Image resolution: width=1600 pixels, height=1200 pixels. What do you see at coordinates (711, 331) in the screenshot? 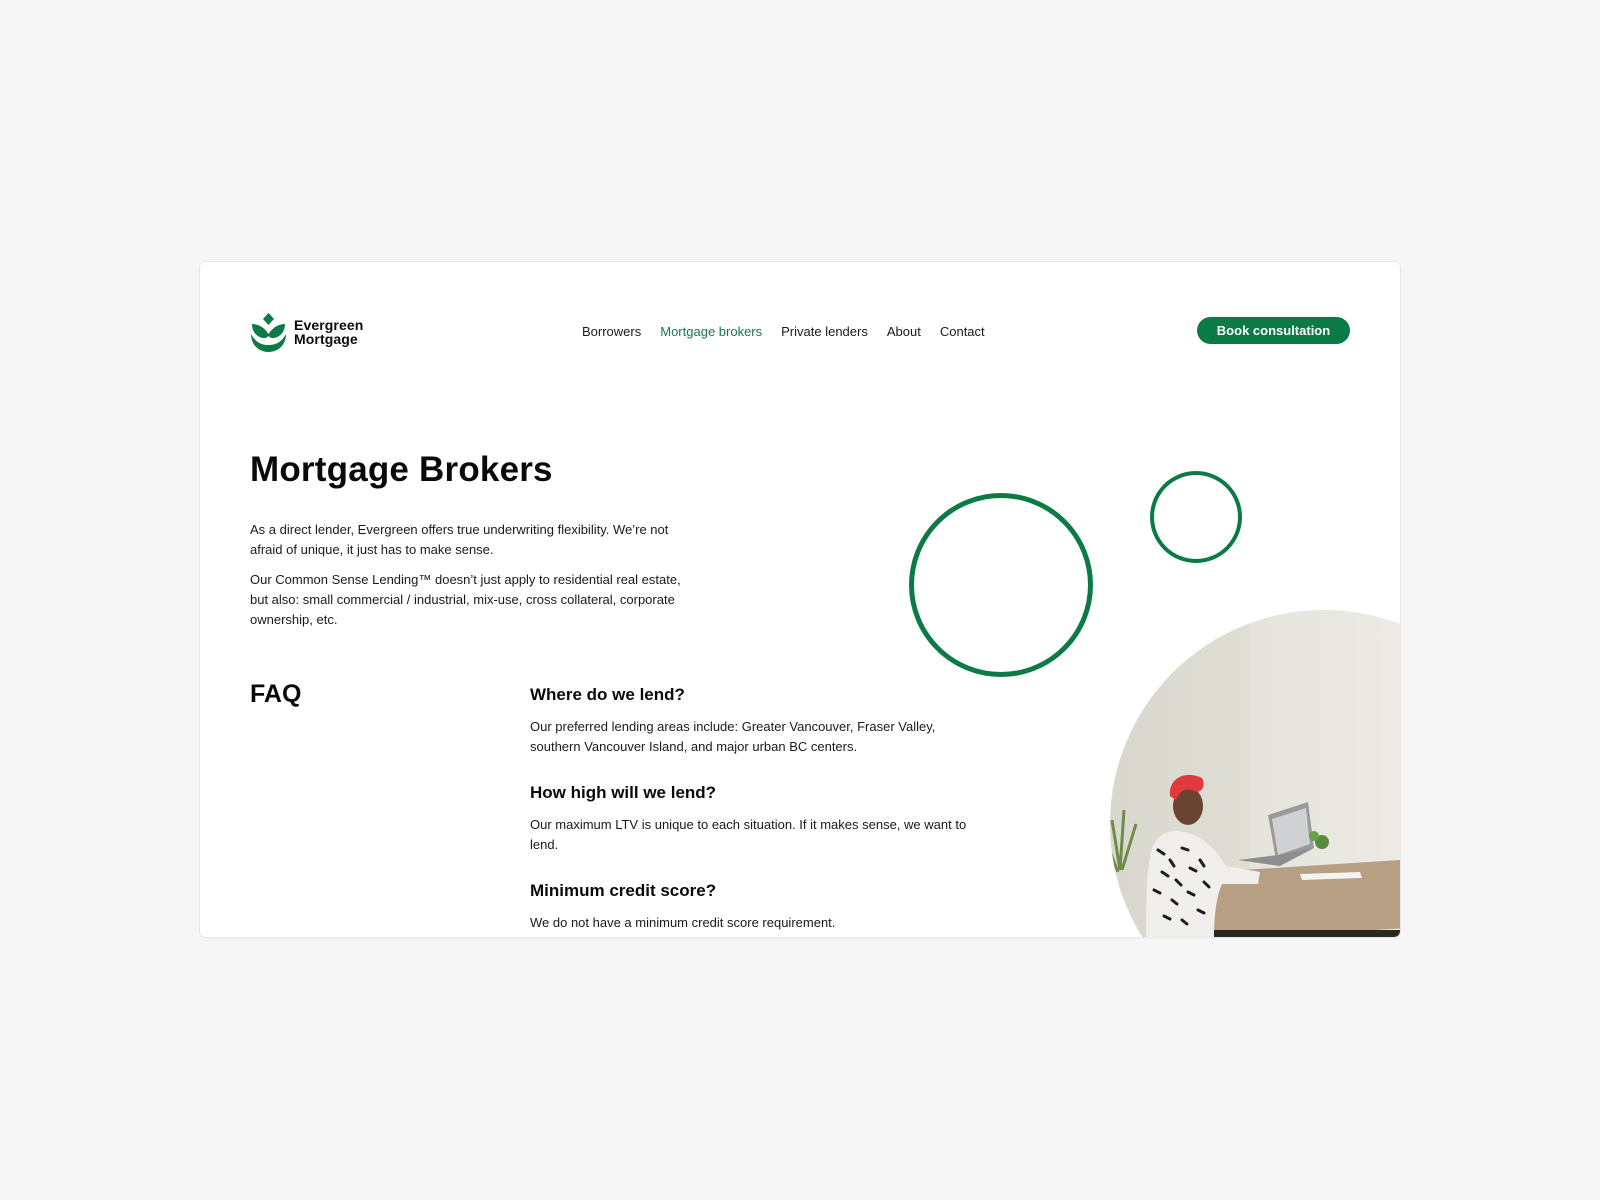
I see `nav-mortgage-brokers: Mortgage brokers` at bounding box center [711, 331].